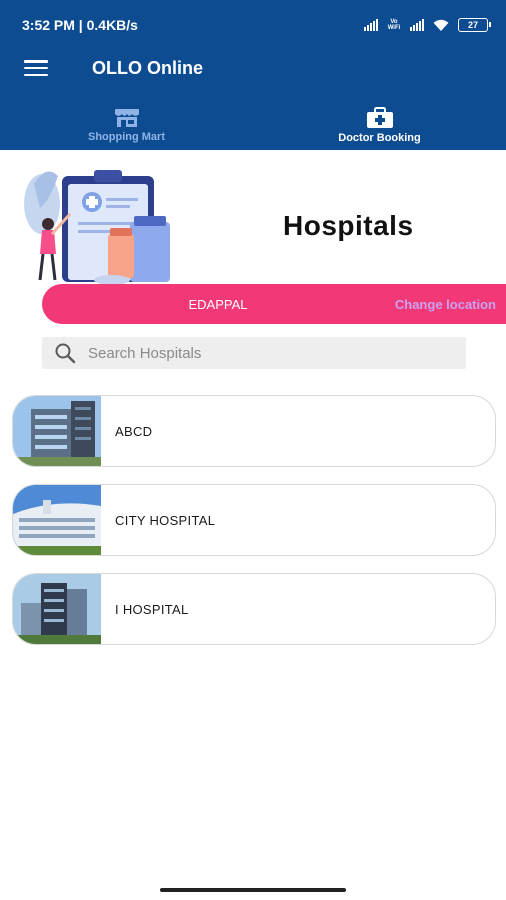 The height and width of the screenshot is (900, 506). Describe the element at coordinates (427, 25) in the screenshot. I see `status-icons: Vo WiFi 27` at that location.